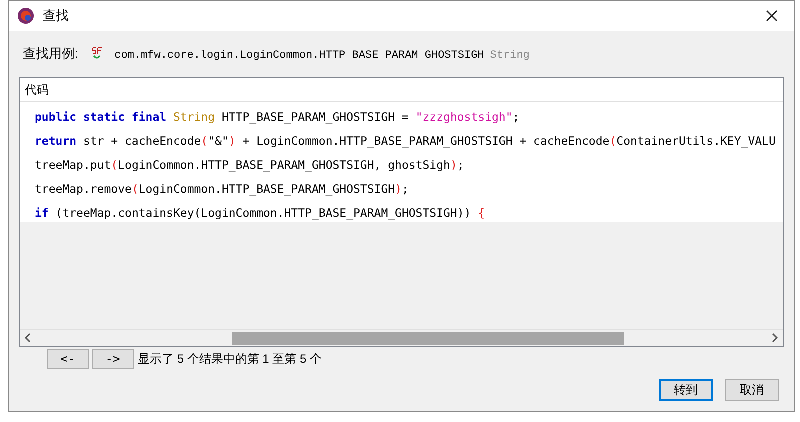  Describe the element at coordinates (406, 141) in the screenshot. I see `code-line: return str + cacheEncode("&") + LoginCommon.HTTP_BASE_PARAM_GHOSTSIGH + cacheEncode(ContainerUtils.KEY_VALU` at that location.